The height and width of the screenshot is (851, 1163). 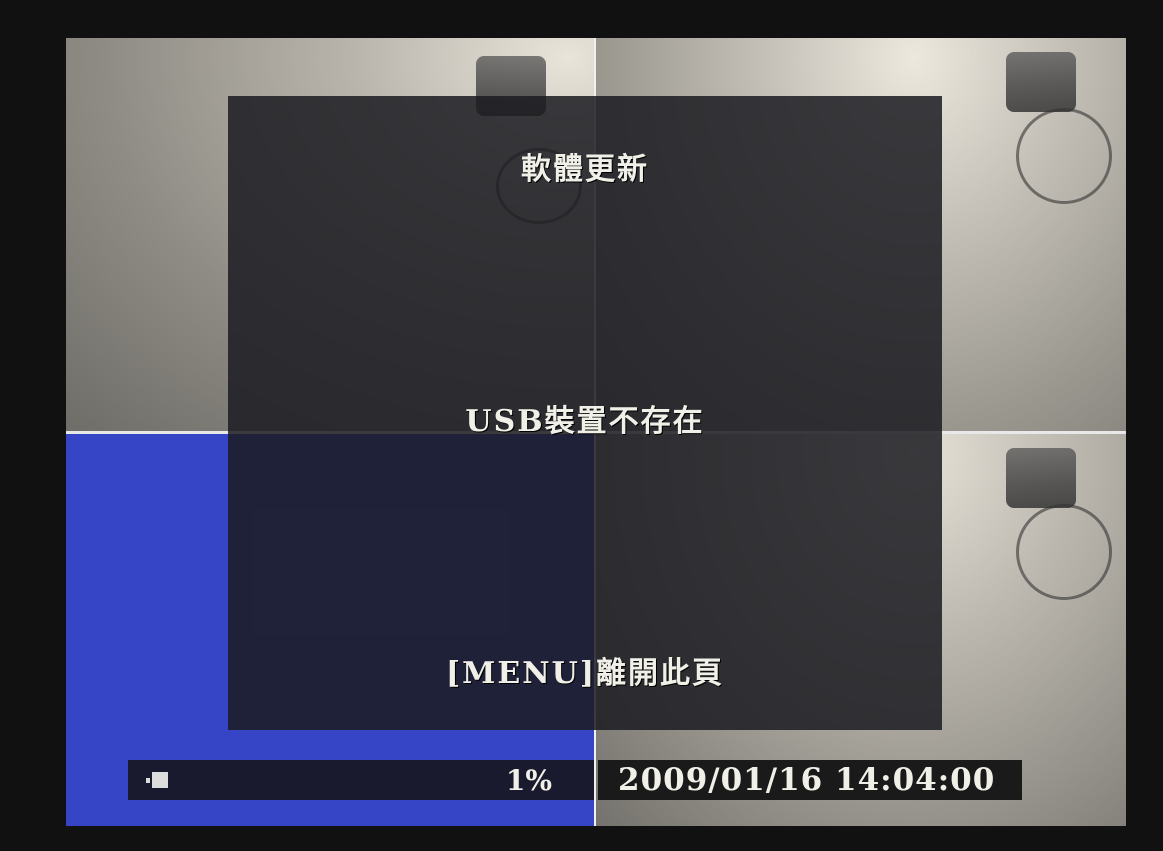 I want to click on datetime-display: 2009/01/16 14:04:00, so click(x=807, y=780).